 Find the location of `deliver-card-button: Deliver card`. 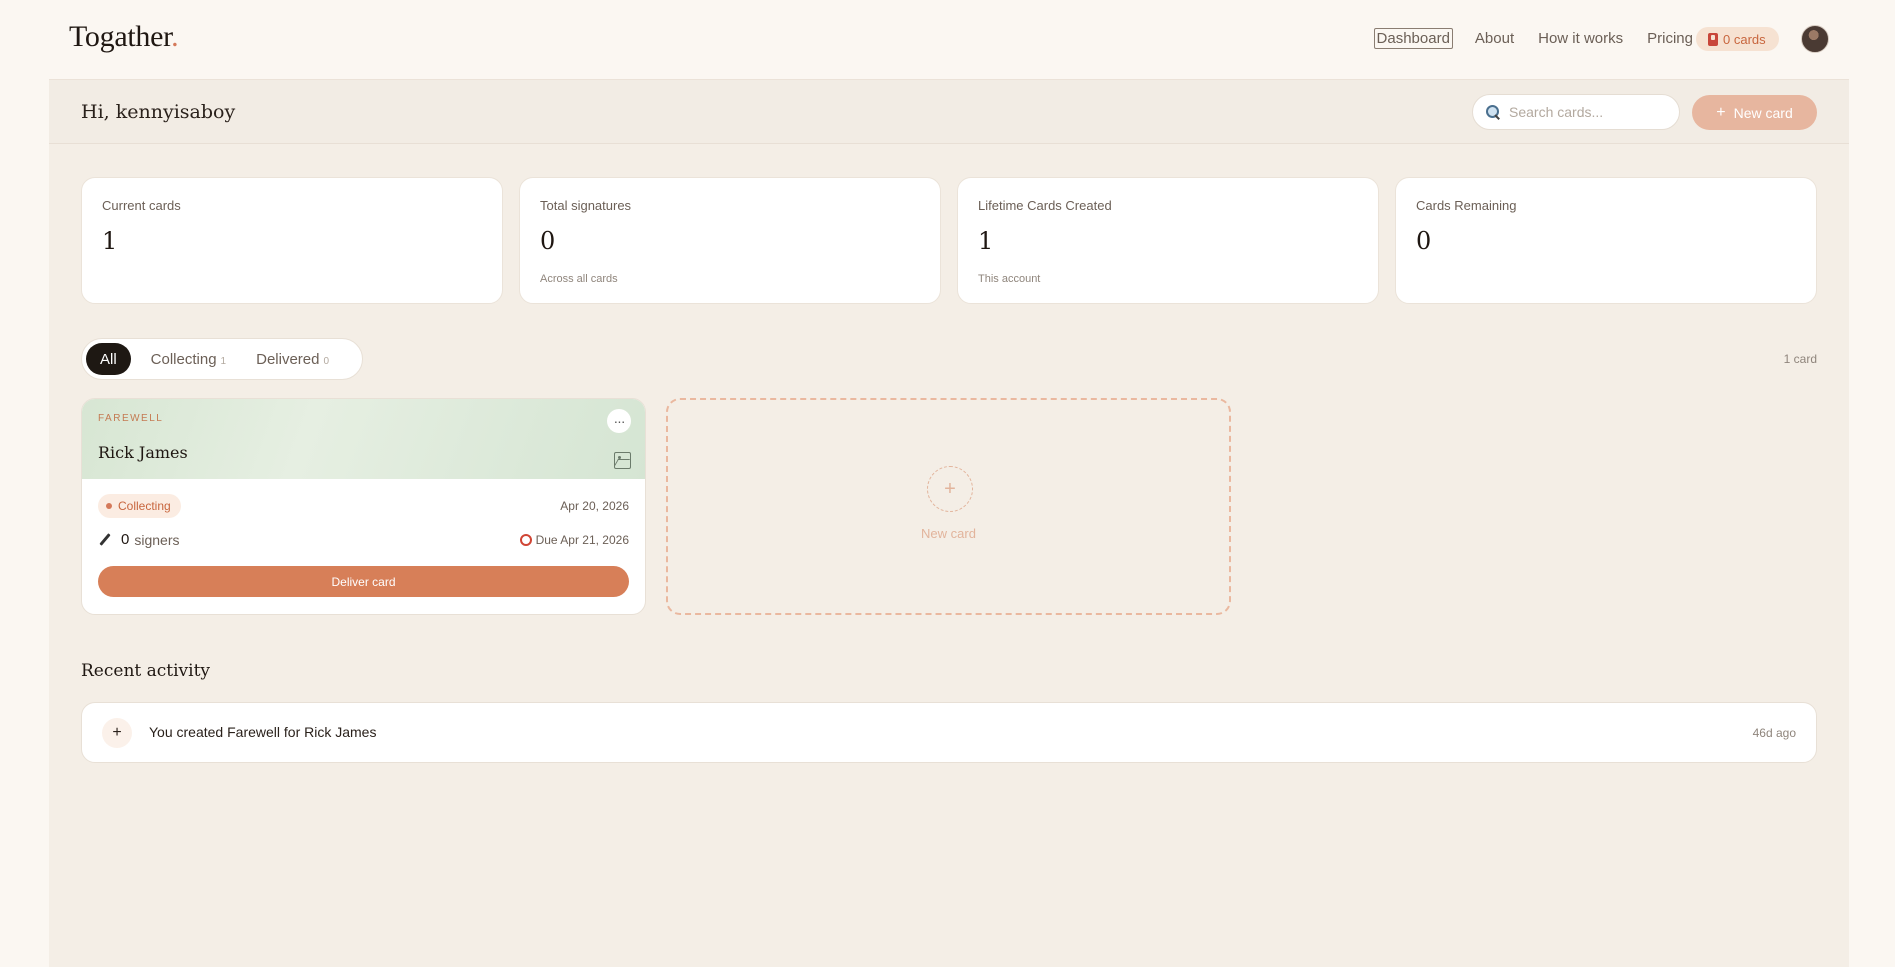

deliver-card-button: Deliver card is located at coordinates (363, 581).